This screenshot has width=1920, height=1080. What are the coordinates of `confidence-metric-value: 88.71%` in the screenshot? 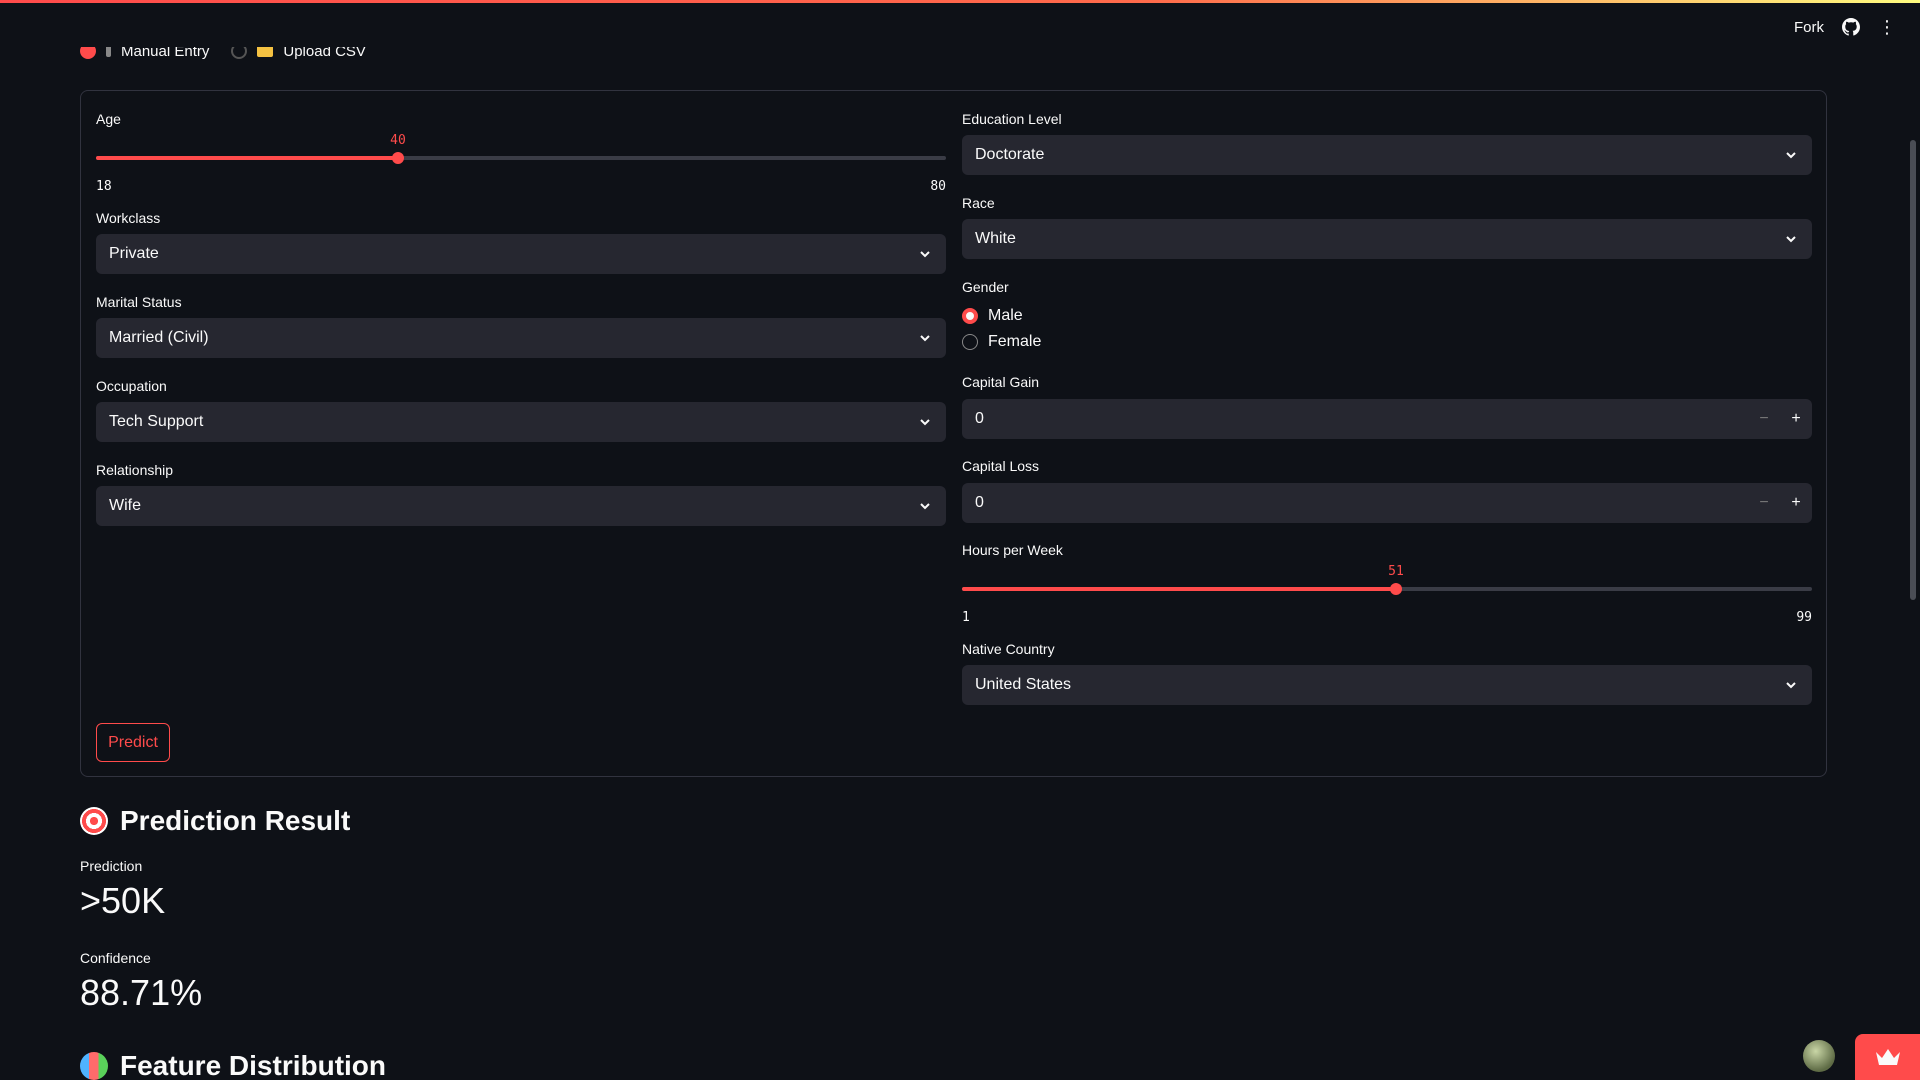 It's located at (141, 992).